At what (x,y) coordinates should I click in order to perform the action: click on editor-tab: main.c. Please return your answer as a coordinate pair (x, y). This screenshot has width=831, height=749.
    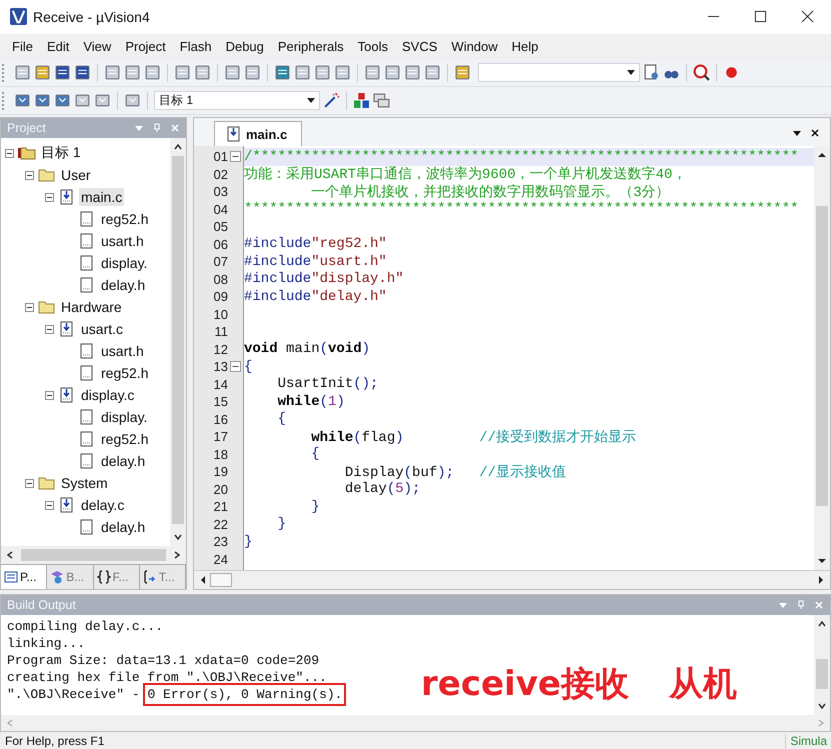
    Looking at the image, I should click on (258, 133).